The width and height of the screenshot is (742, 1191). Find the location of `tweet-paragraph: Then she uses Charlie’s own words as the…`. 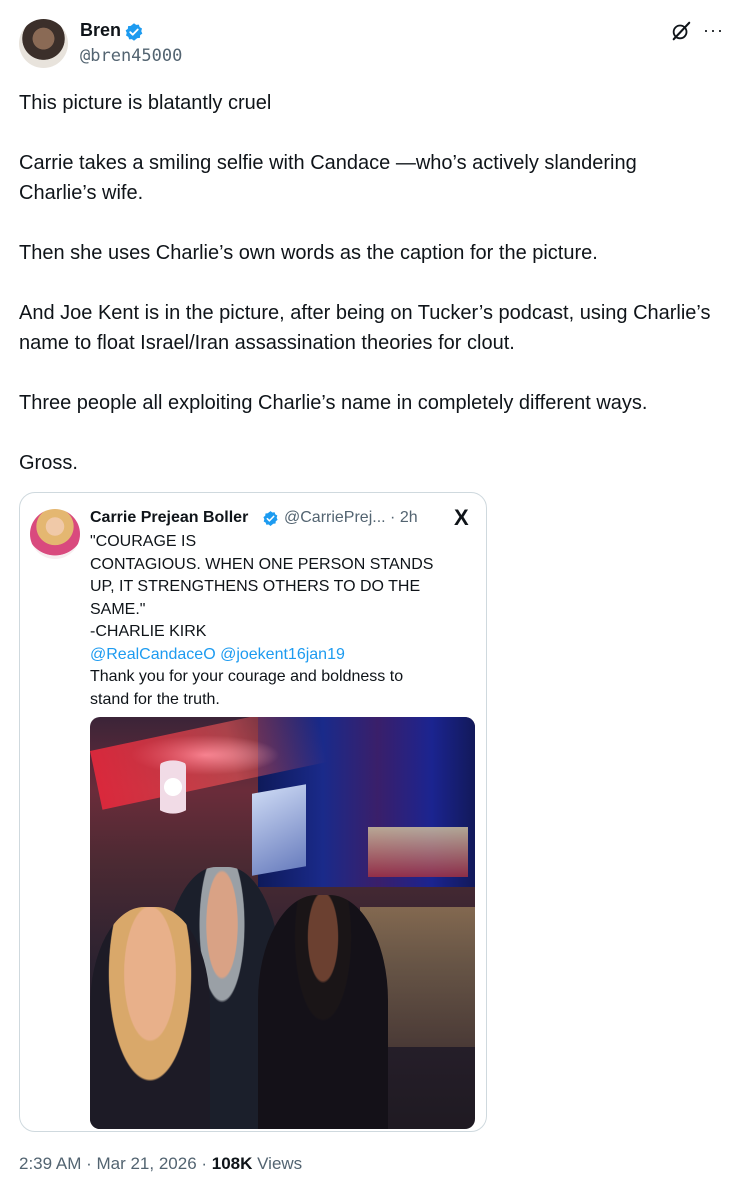

tweet-paragraph: Then she uses Charlie’s own words as the… is located at coordinates (308, 253).